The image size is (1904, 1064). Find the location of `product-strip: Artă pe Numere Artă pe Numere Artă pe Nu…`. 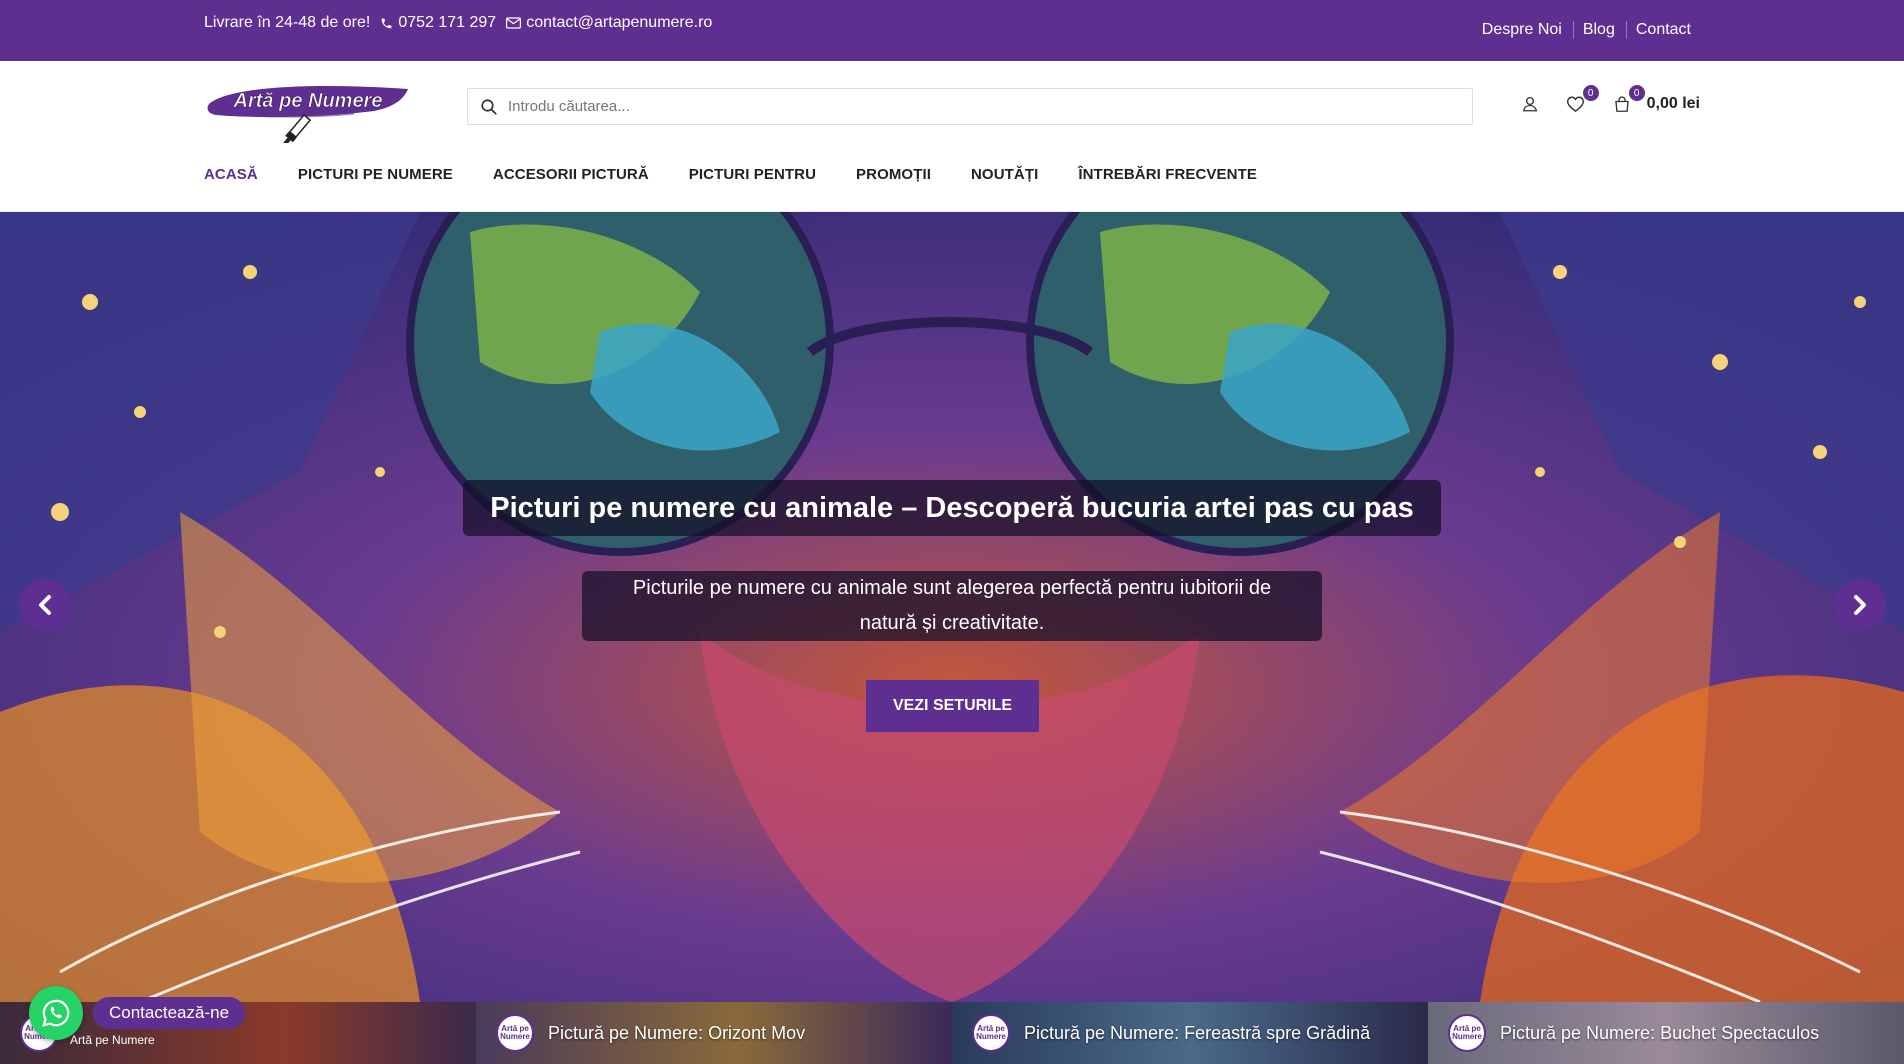

product-strip: Artă pe Numere Artă pe Numere Artă pe Nu… is located at coordinates (952, 1033).